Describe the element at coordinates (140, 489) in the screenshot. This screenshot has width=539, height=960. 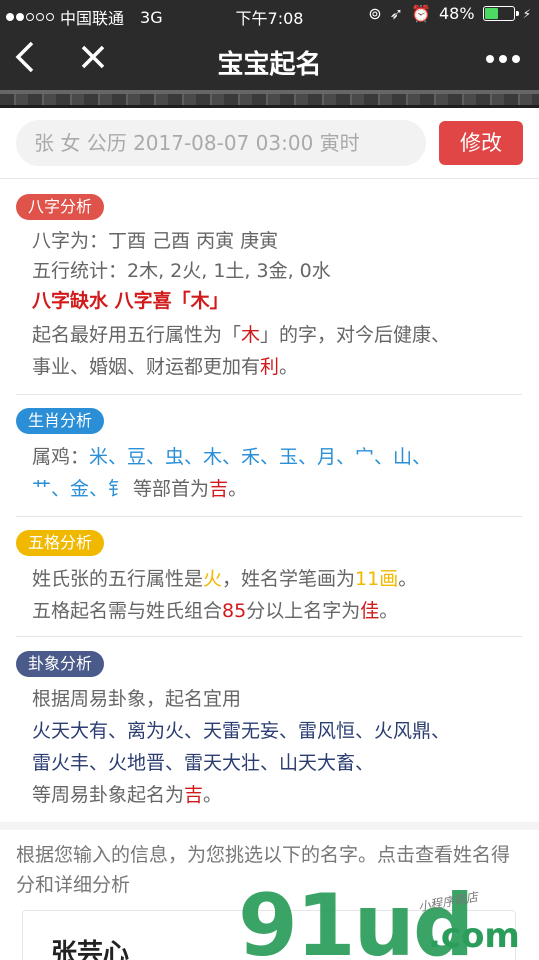
I see `shengxiao-line: 艹、金、钅 等部首为吉。` at that location.